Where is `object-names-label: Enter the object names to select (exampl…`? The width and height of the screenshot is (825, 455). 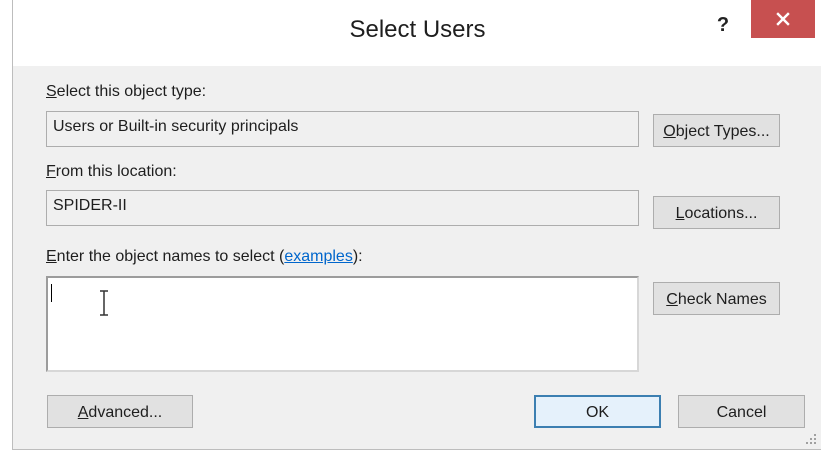 object-names-label: Enter the object names to select (exampl… is located at coordinates (204, 256).